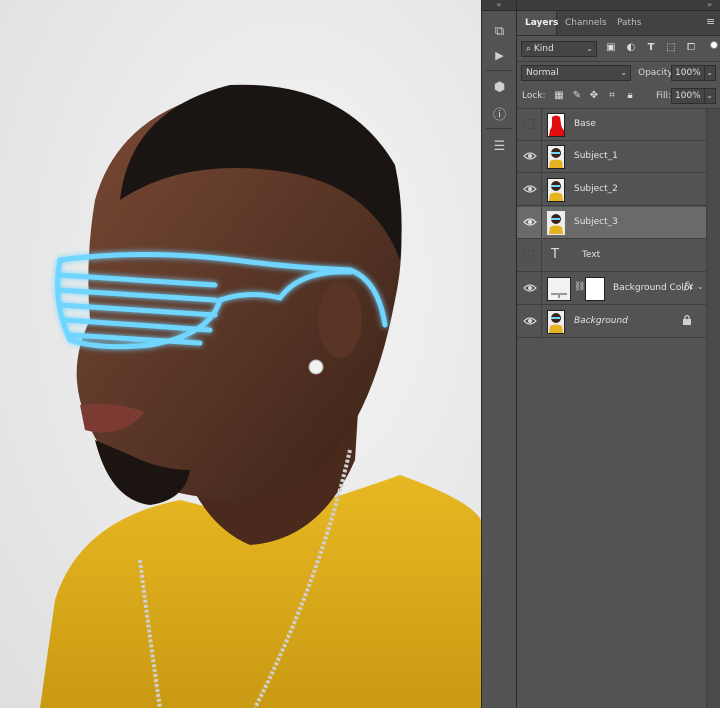 The height and width of the screenshot is (708, 720). Describe the element at coordinates (576, 73) in the screenshot. I see `blend-mode-dropdown: Normal ⌄` at that location.